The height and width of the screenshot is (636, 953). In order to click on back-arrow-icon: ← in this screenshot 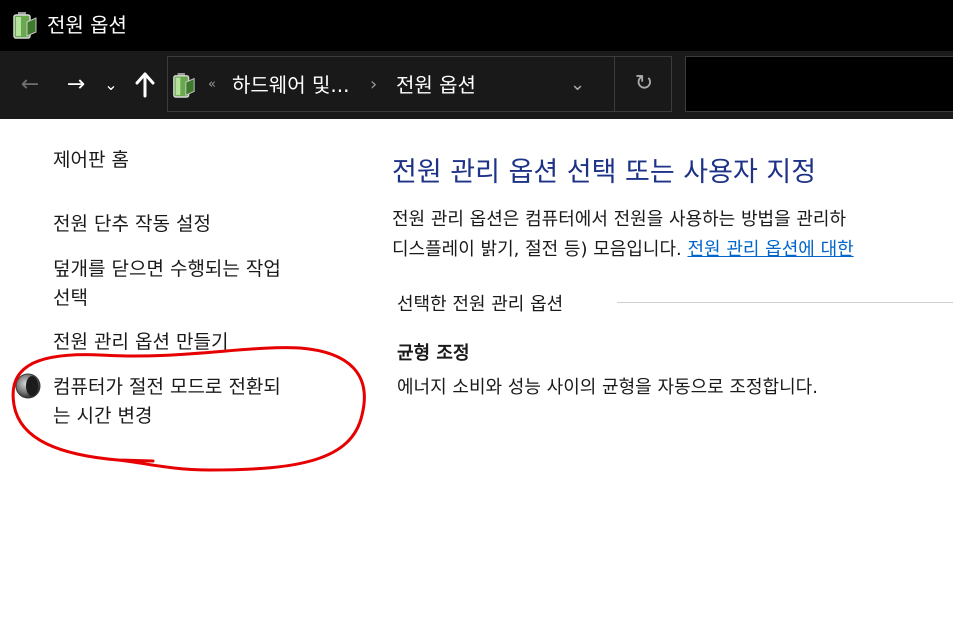, I will do `click(30, 85)`.